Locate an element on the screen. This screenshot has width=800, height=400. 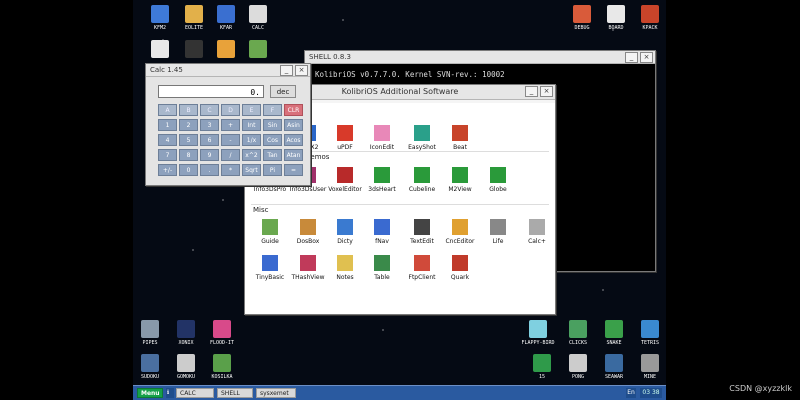
task-calc: CALC is located at coordinates (195, 393).